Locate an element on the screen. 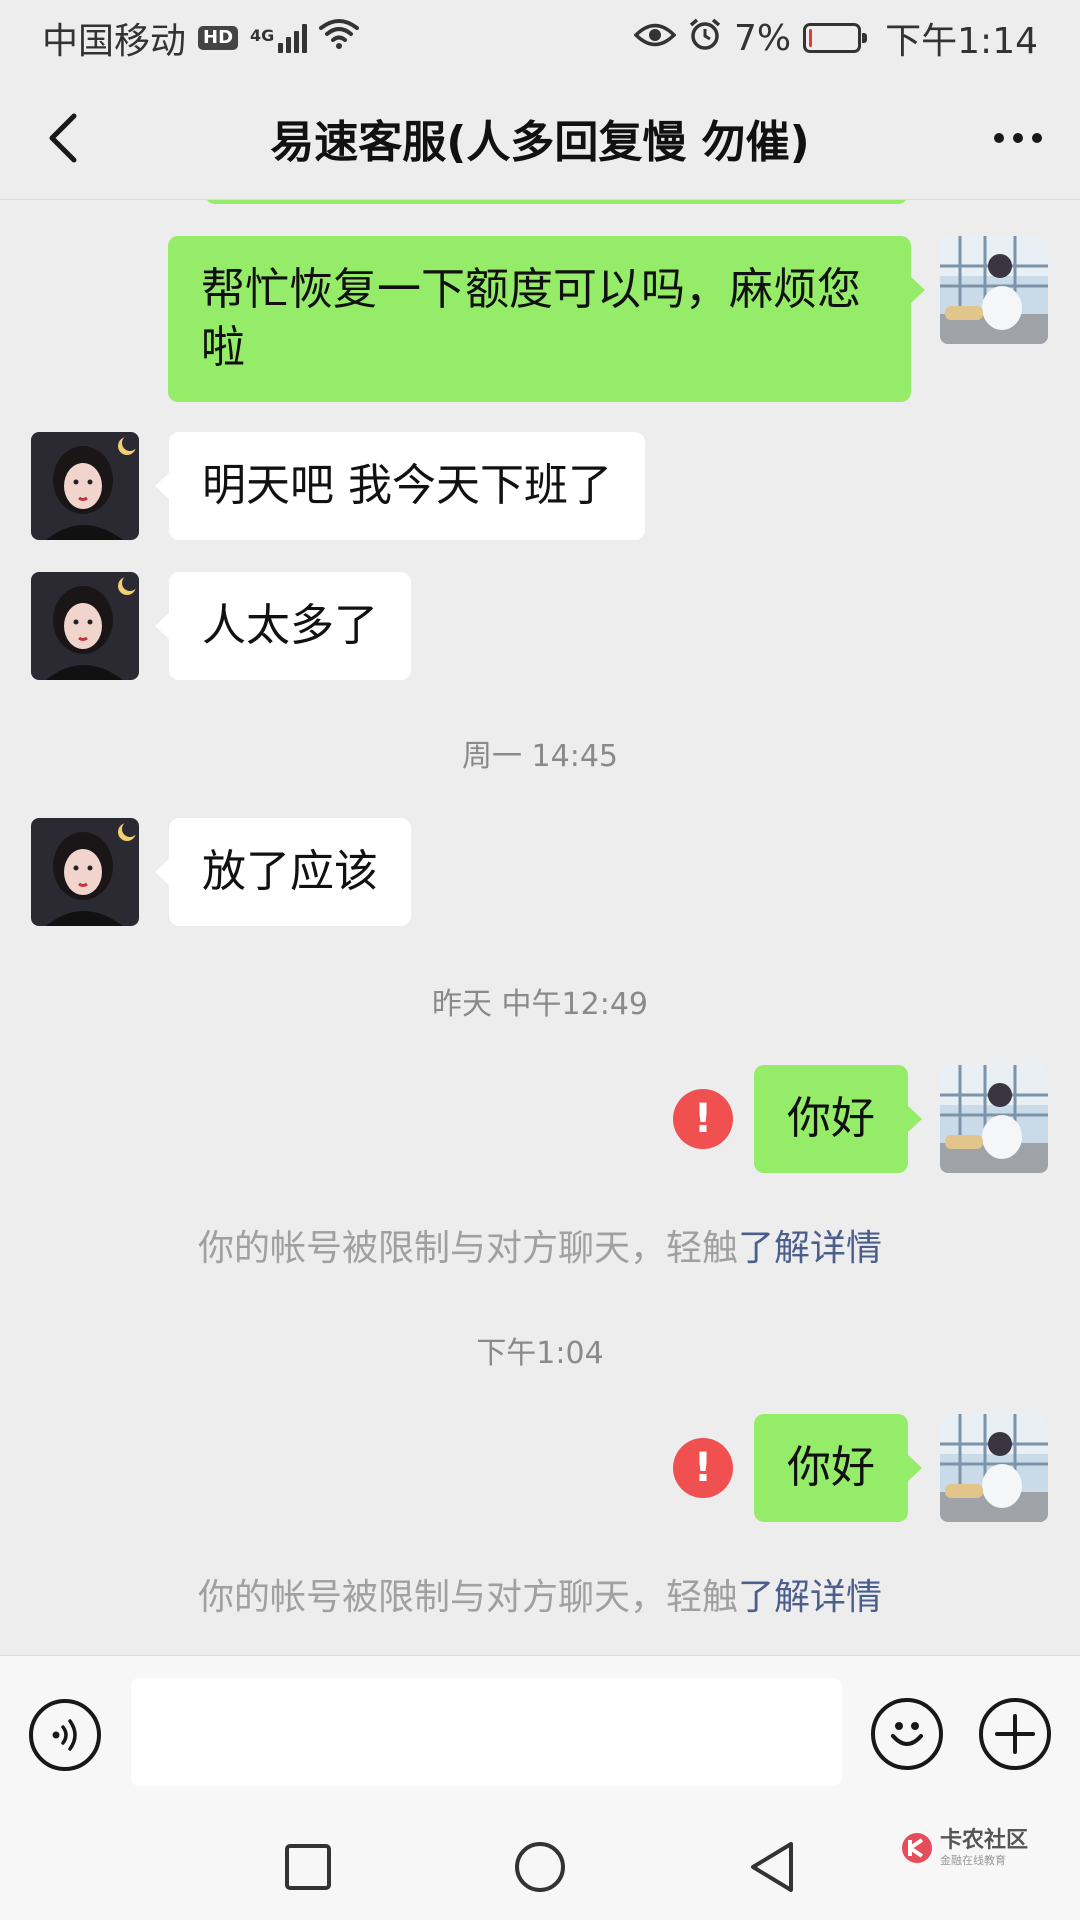  back-nav-button is located at coordinates (772, 1867).